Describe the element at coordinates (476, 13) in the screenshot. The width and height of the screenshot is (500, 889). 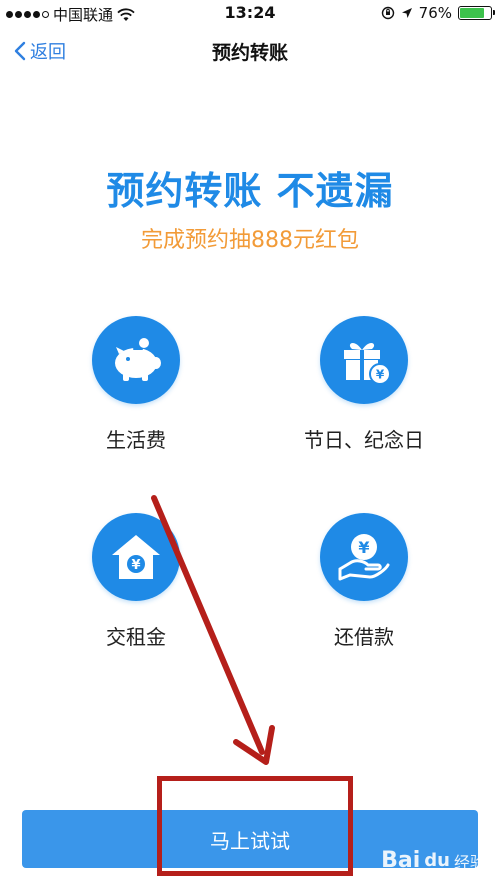
I see `battery-icon` at that location.